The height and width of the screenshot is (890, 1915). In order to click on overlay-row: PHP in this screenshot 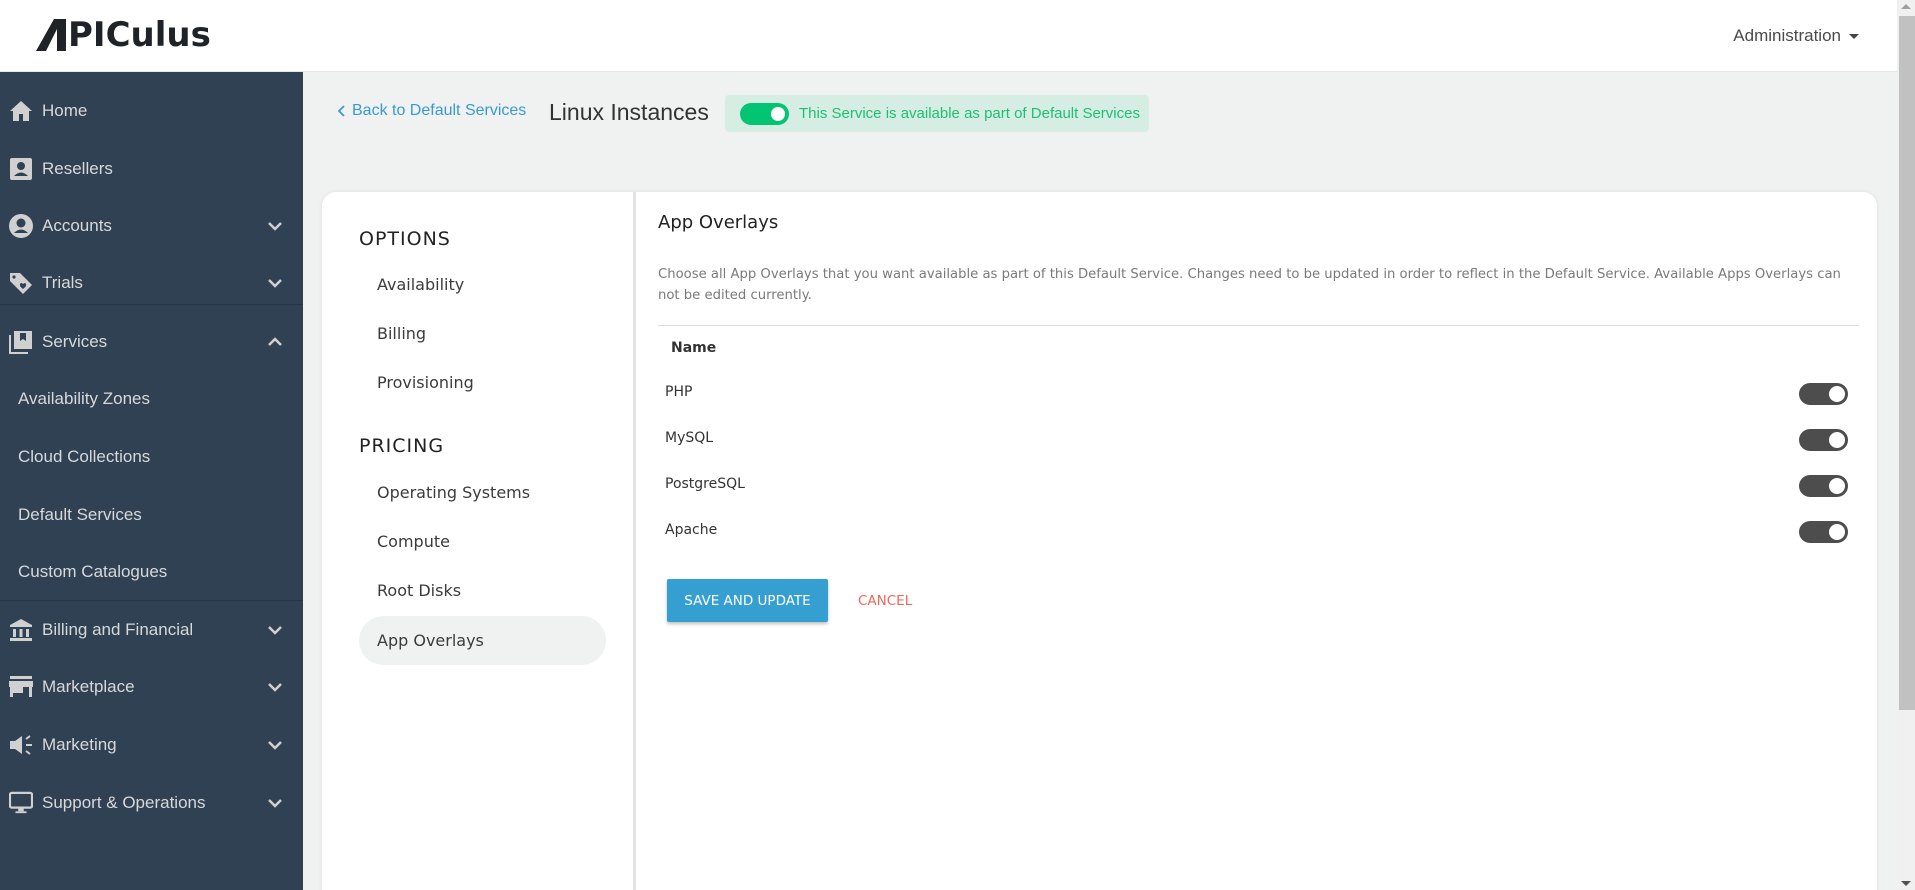, I will do `click(1258, 394)`.